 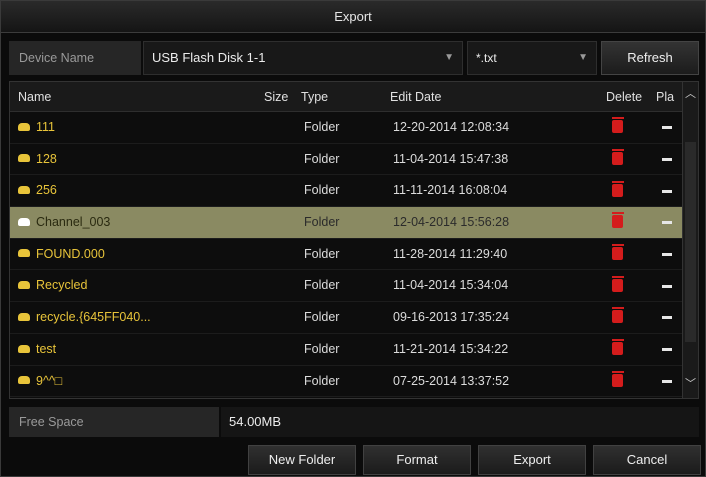 What do you see at coordinates (347, 350) in the screenshot?
I see `table-row: test Folder 11-21-2014 15:34:22` at bounding box center [347, 350].